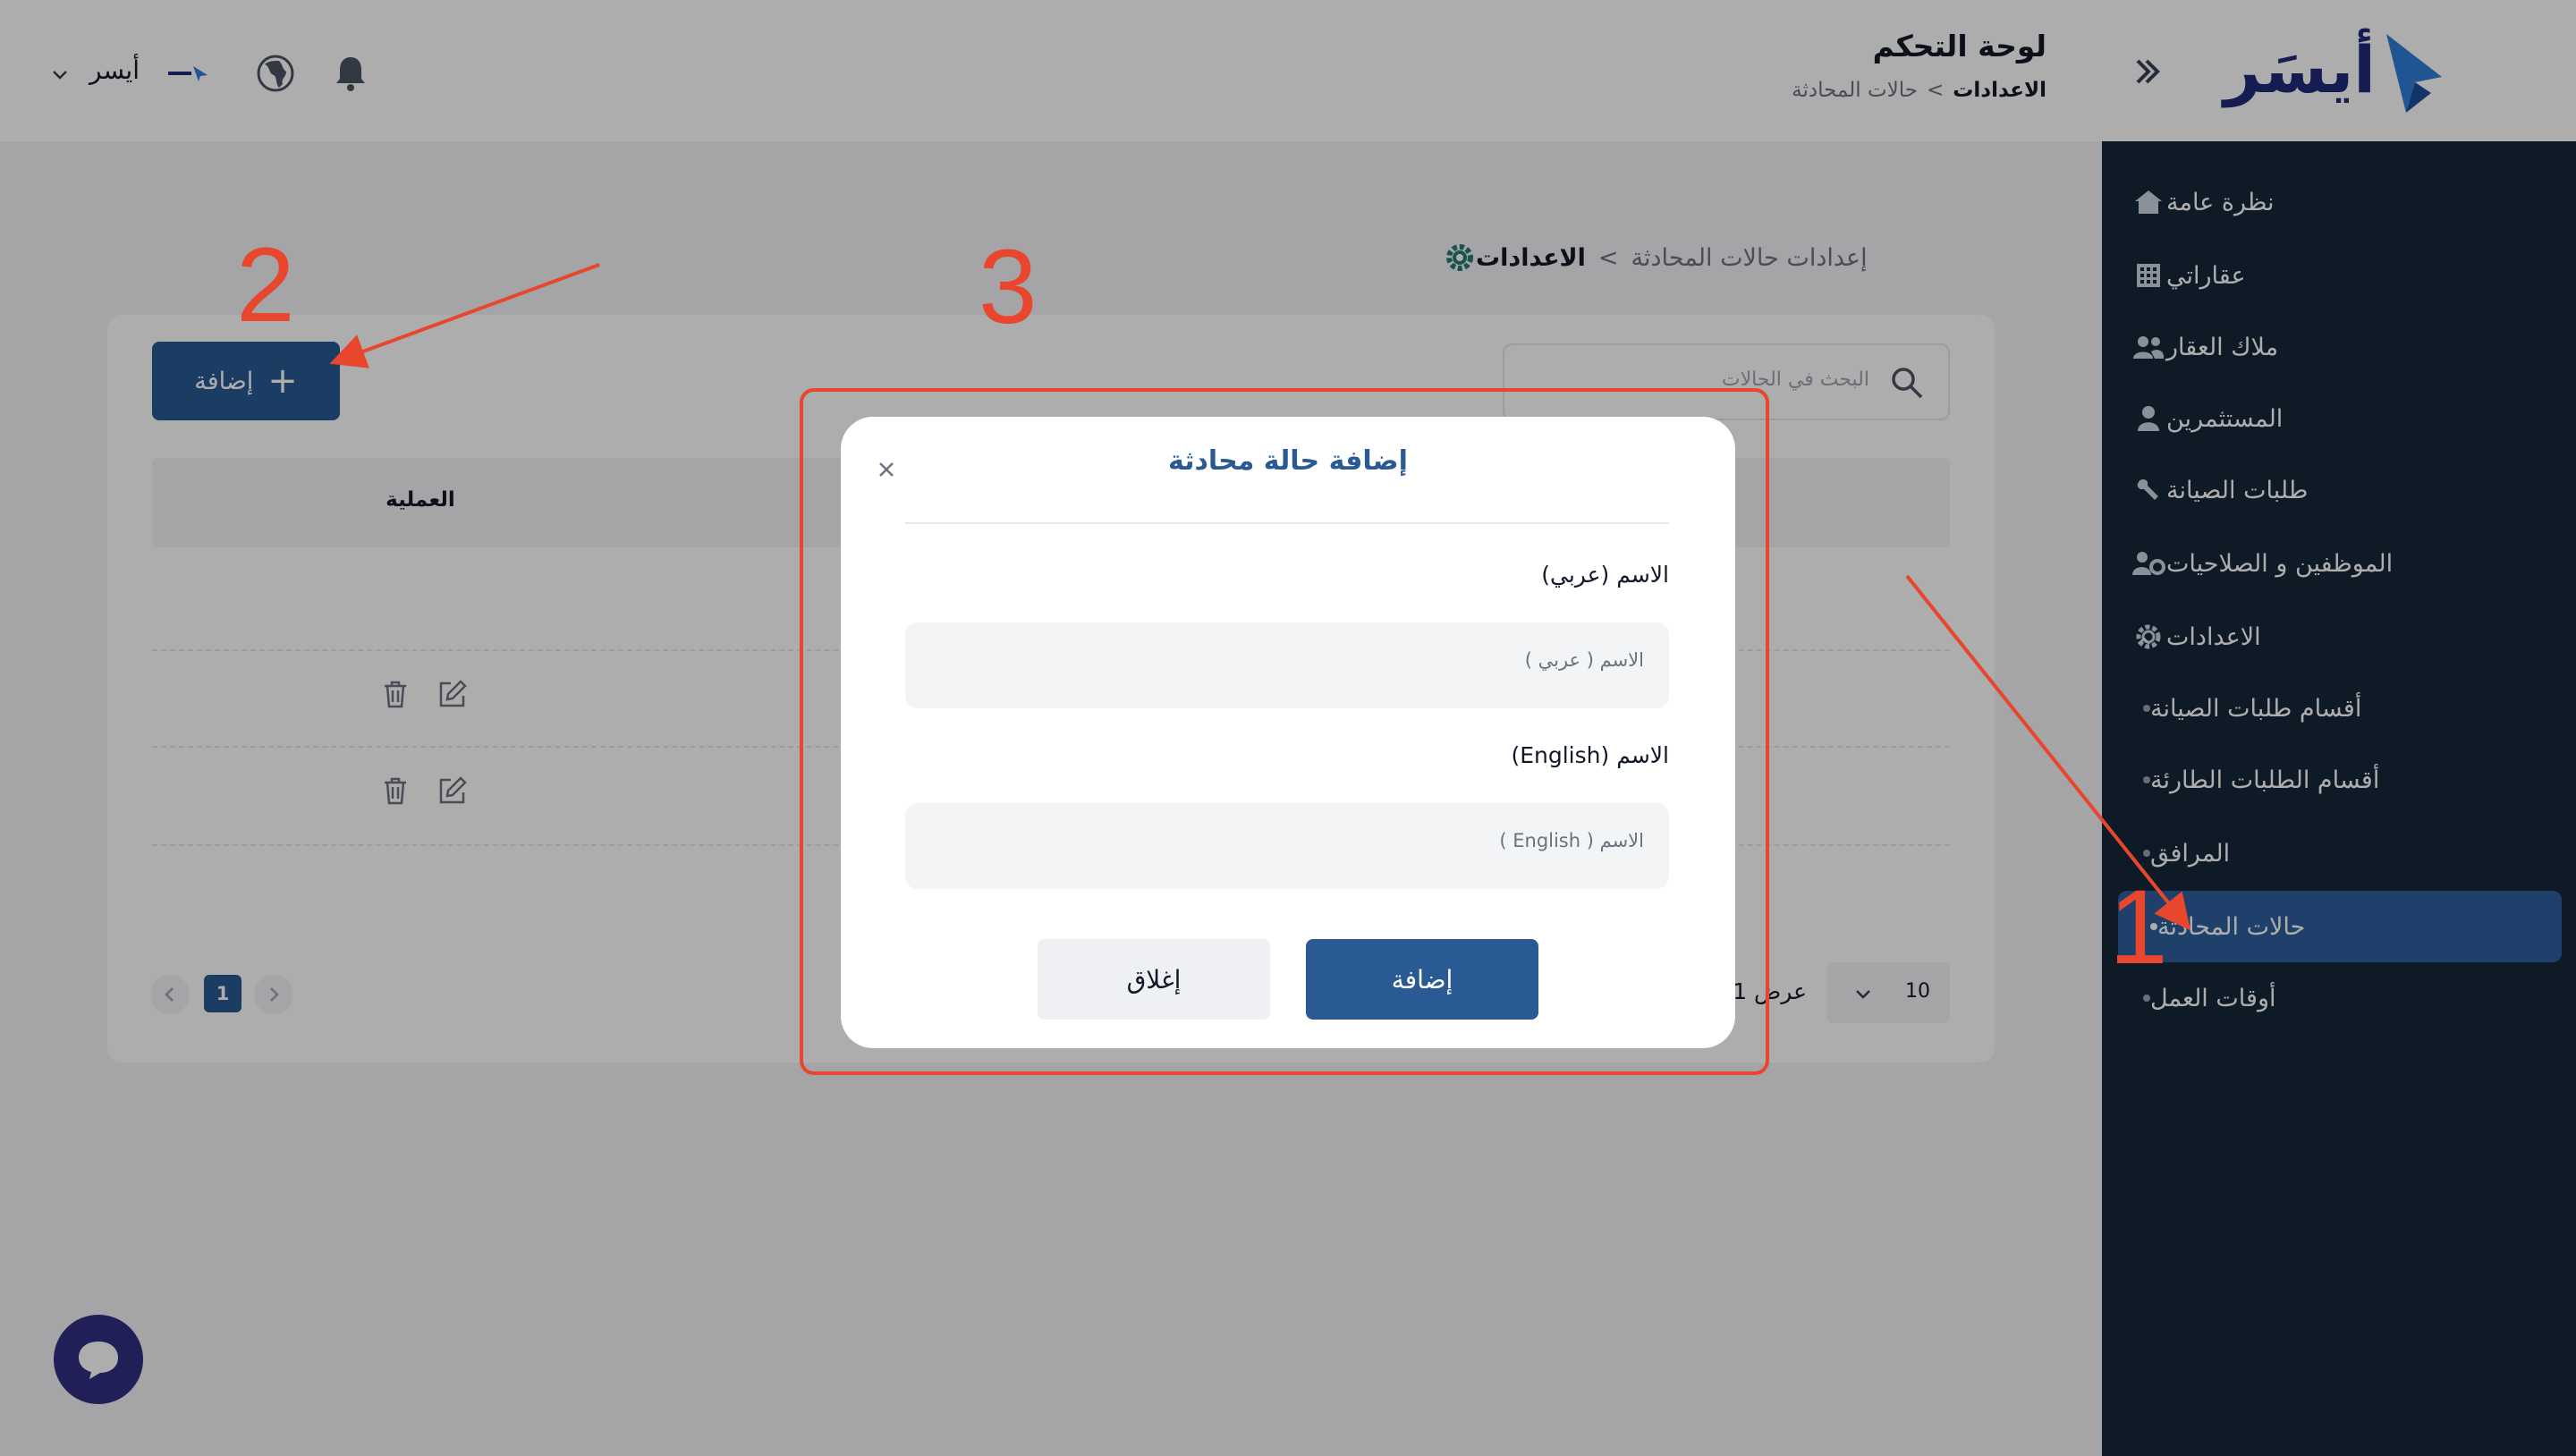 The height and width of the screenshot is (1456, 2576). I want to click on annotation-number-2: 2, so click(265, 285).